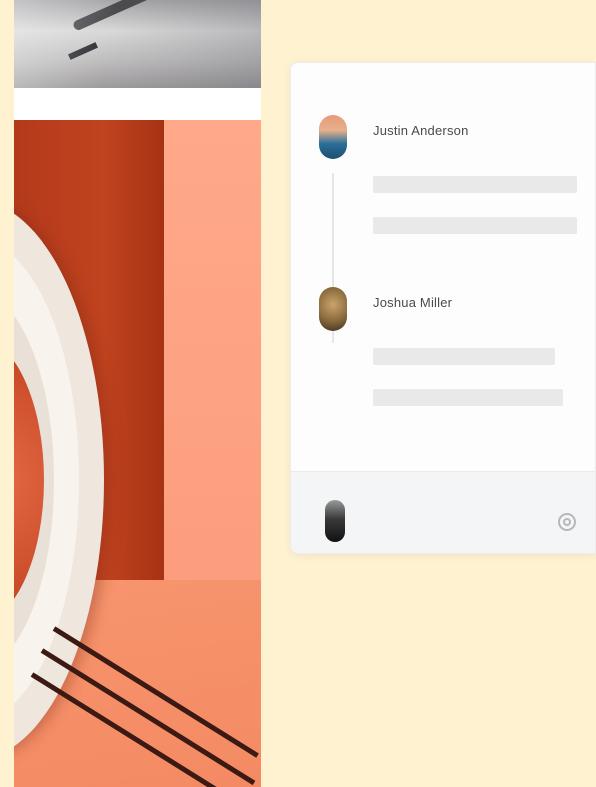 This screenshot has width=596, height=787. What do you see at coordinates (412, 302) in the screenshot?
I see `entry-author-name: Joshua Miller` at bounding box center [412, 302].